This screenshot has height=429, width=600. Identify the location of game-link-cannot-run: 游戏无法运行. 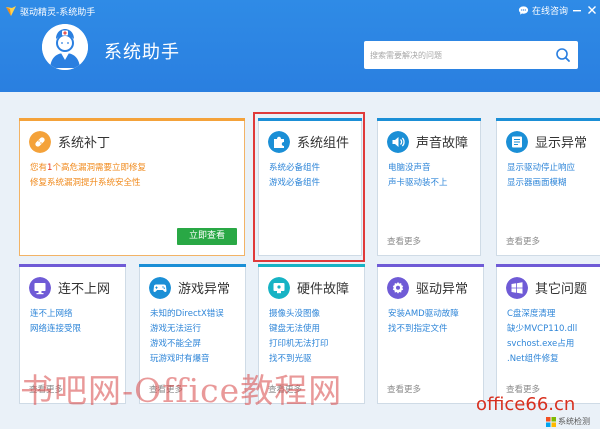
(187, 329).